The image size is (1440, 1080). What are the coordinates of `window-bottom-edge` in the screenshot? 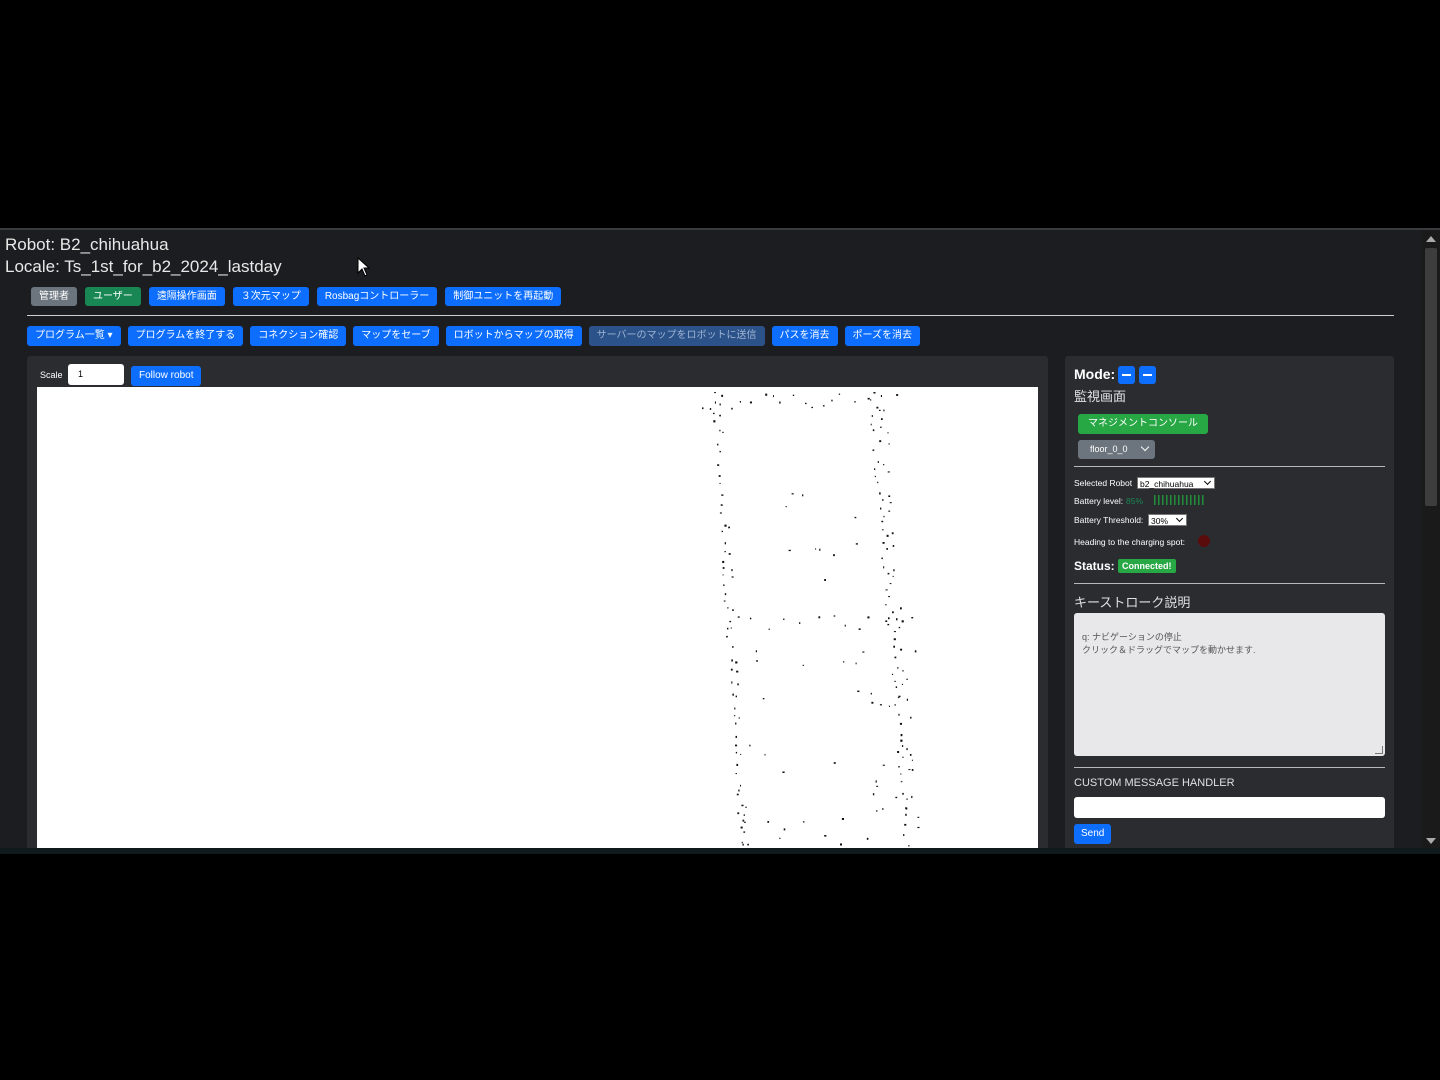 It's located at (720, 851).